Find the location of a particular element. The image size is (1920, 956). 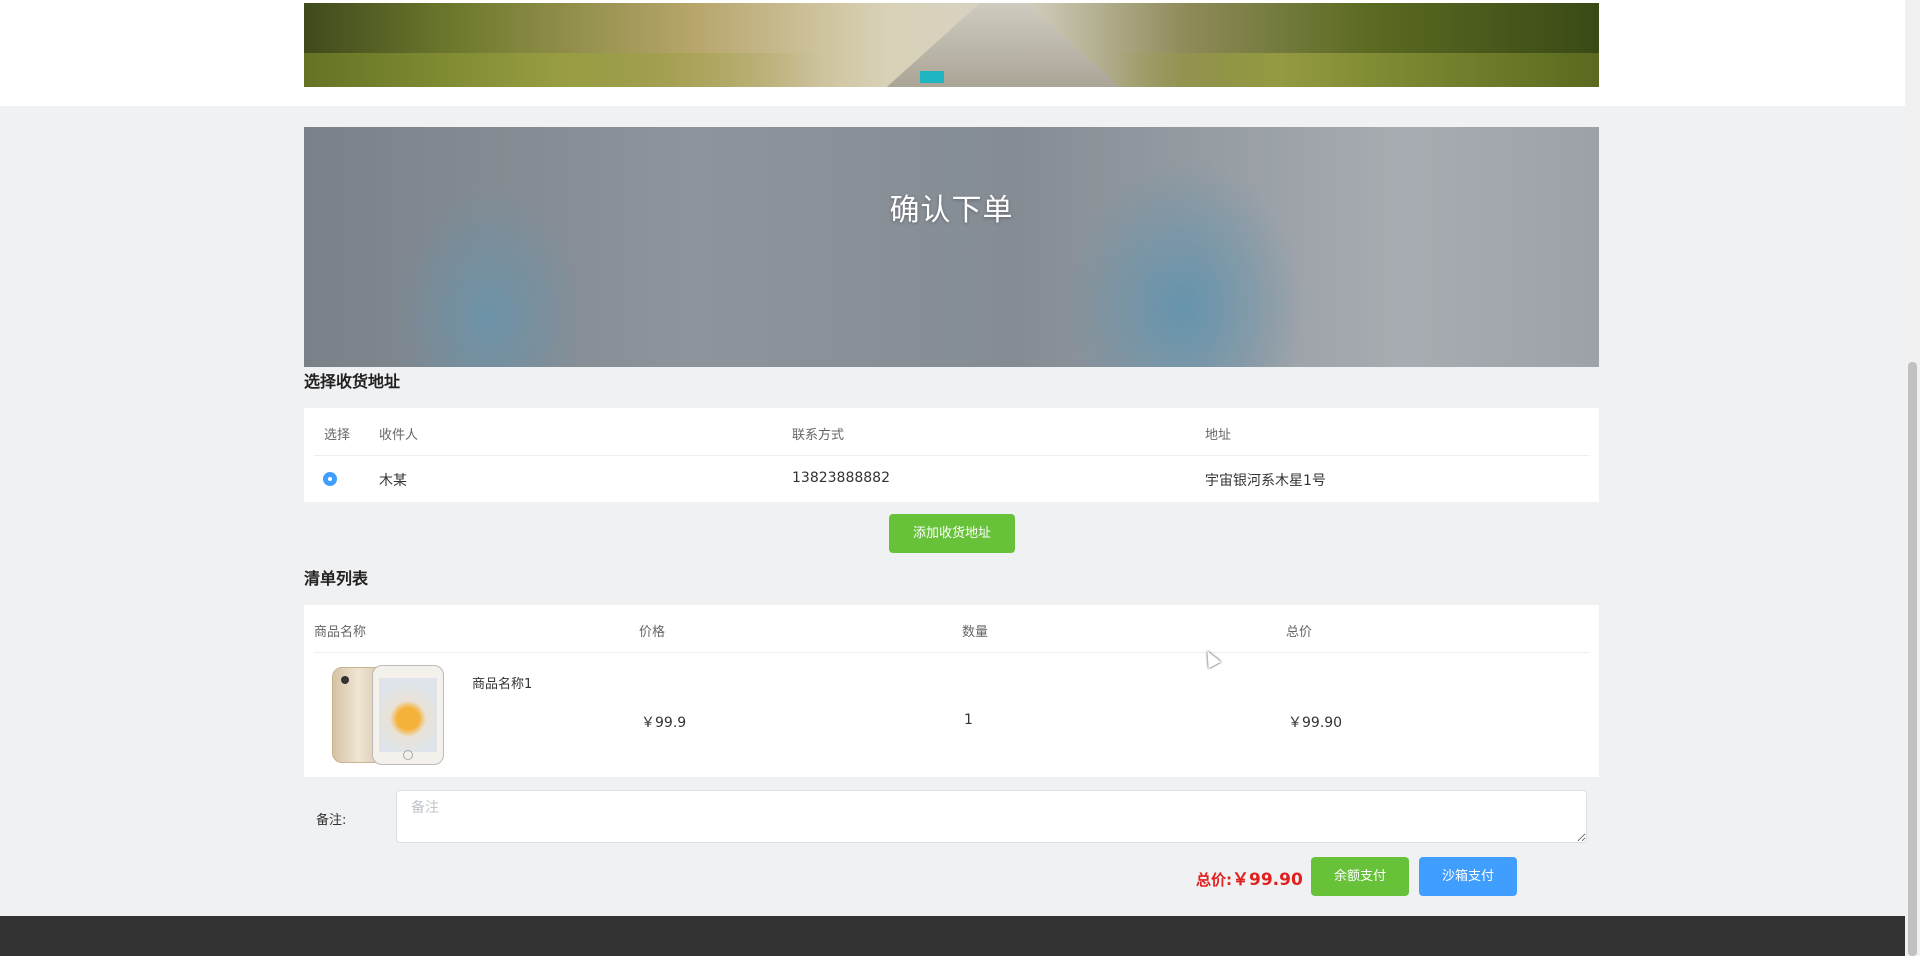

col-address: 地址 is located at coordinates (1218, 435).